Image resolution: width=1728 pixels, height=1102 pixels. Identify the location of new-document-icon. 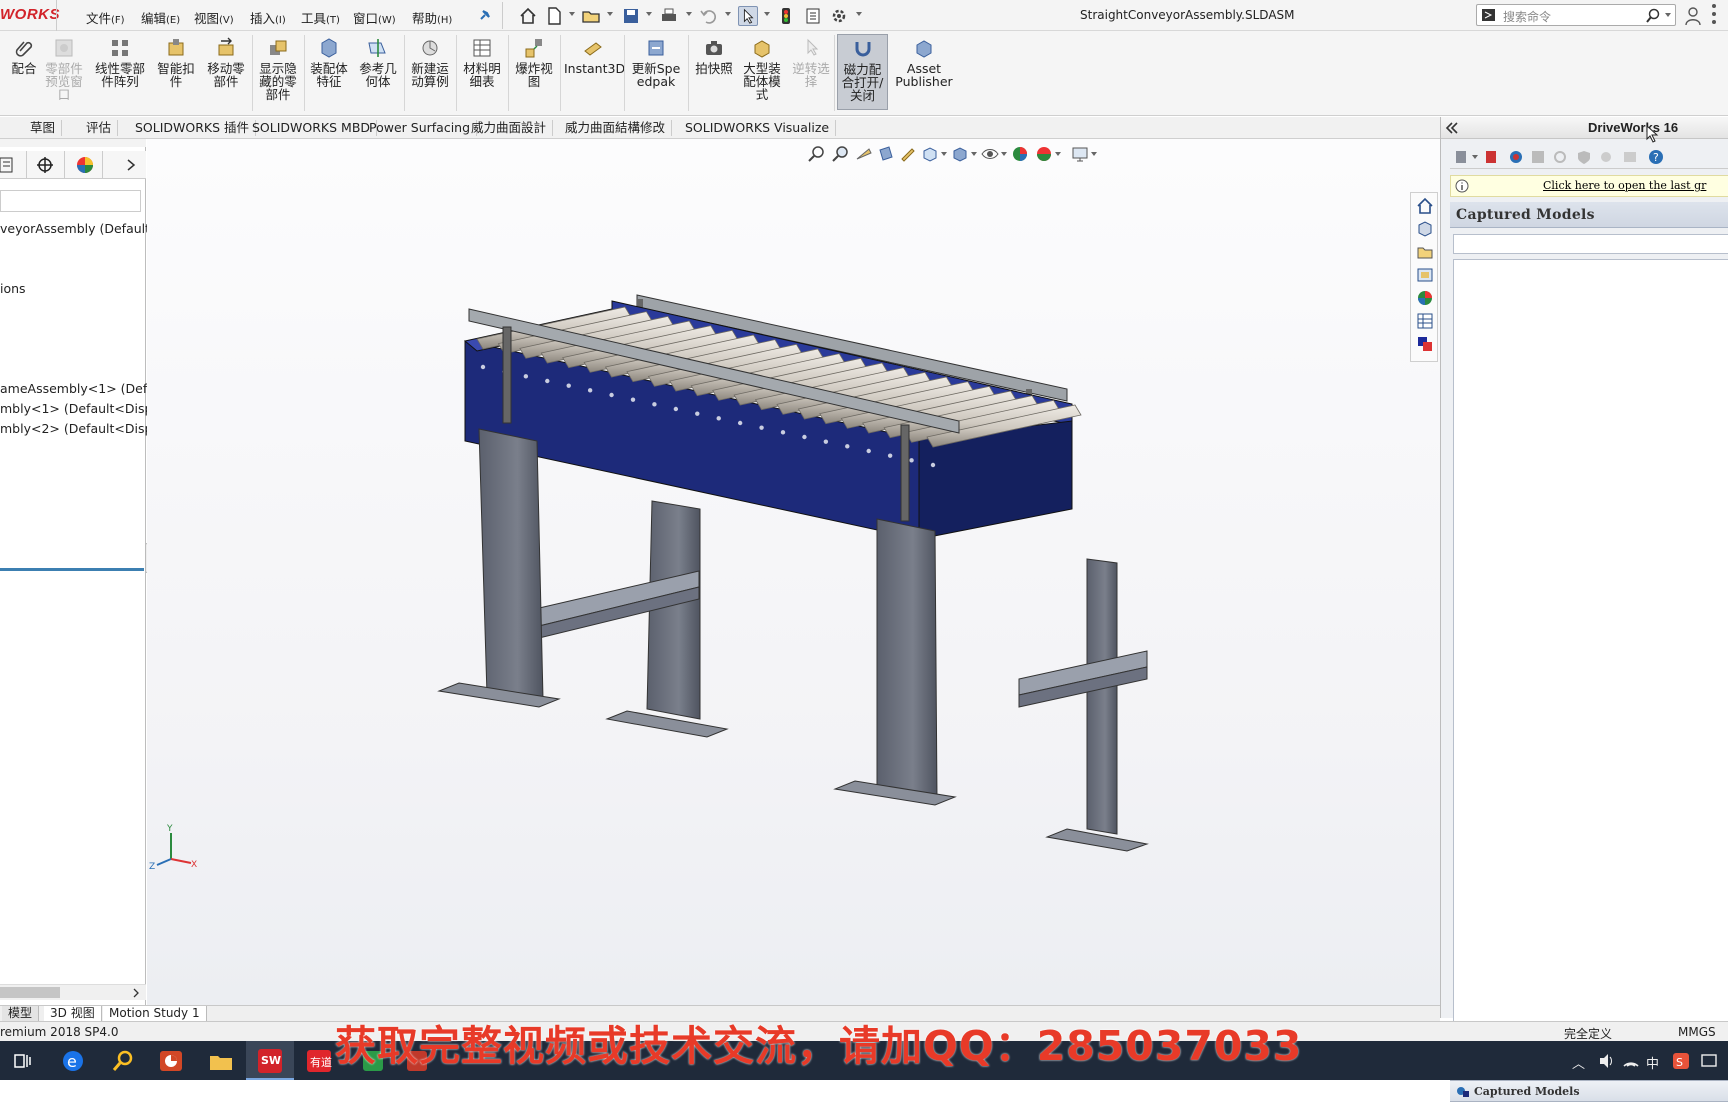
(554, 16).